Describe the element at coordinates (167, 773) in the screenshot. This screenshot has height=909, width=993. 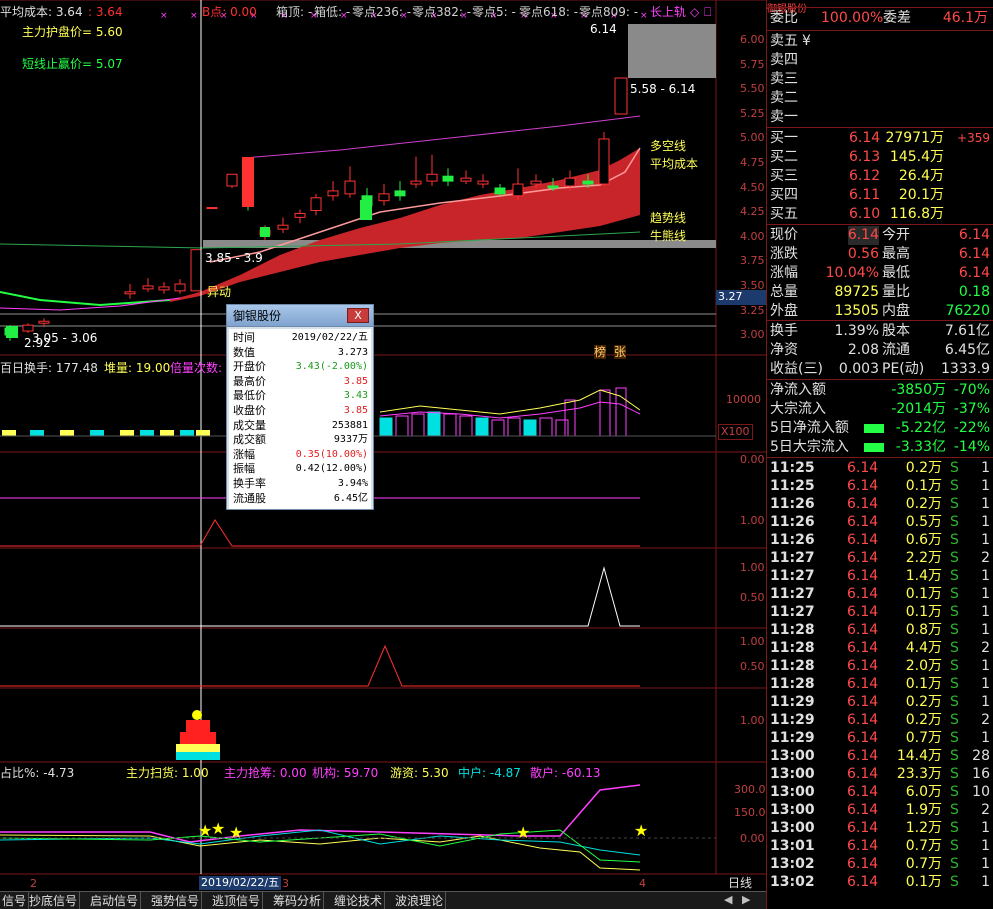
I see `main-sweep-label: 主力扫货: 1.00` at that location.